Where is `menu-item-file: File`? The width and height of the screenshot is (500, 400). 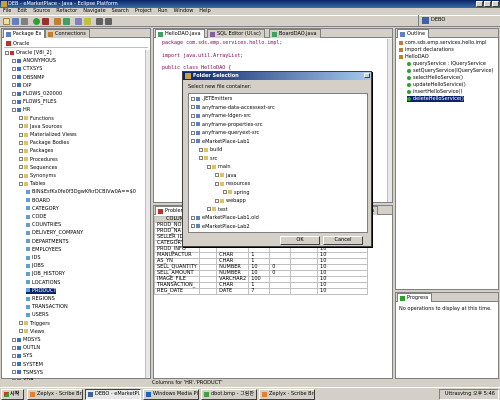
menu-item-file: File is located at coordinates (7, 11).